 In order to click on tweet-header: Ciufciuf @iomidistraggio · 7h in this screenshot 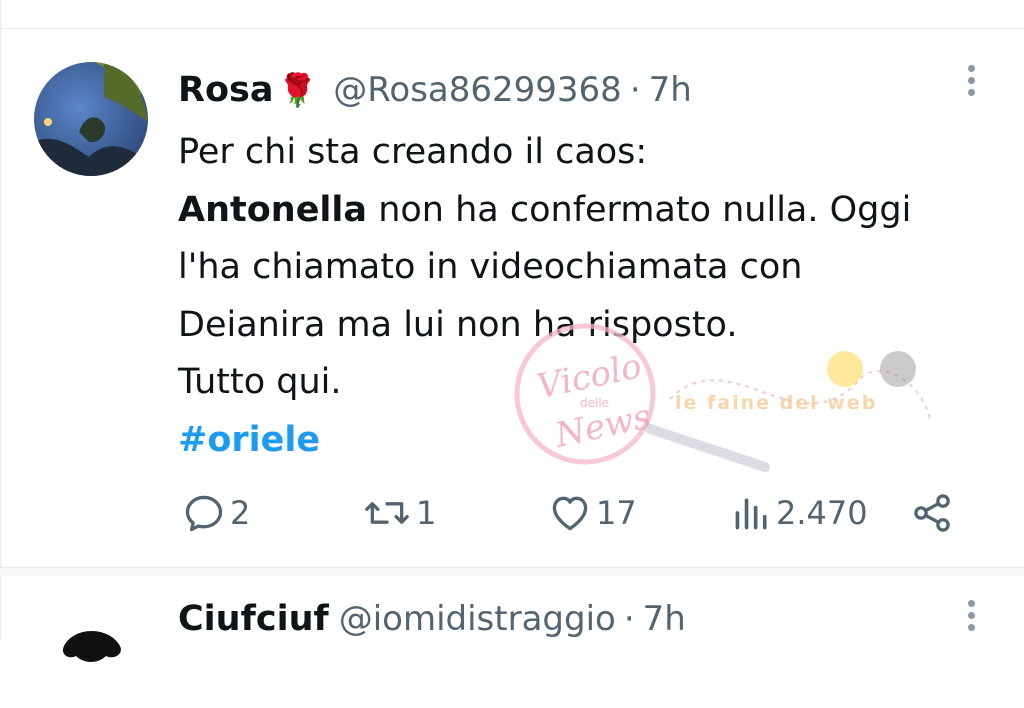, I will do `click(432, 619)`.